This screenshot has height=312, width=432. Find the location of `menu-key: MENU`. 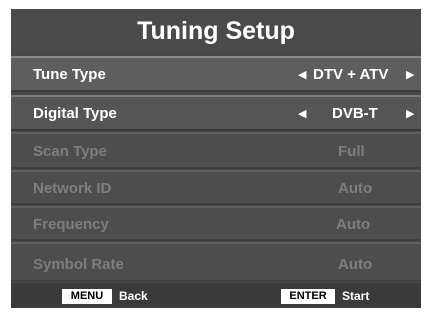

menu-key: MENU is located at coordinates (87, 296).